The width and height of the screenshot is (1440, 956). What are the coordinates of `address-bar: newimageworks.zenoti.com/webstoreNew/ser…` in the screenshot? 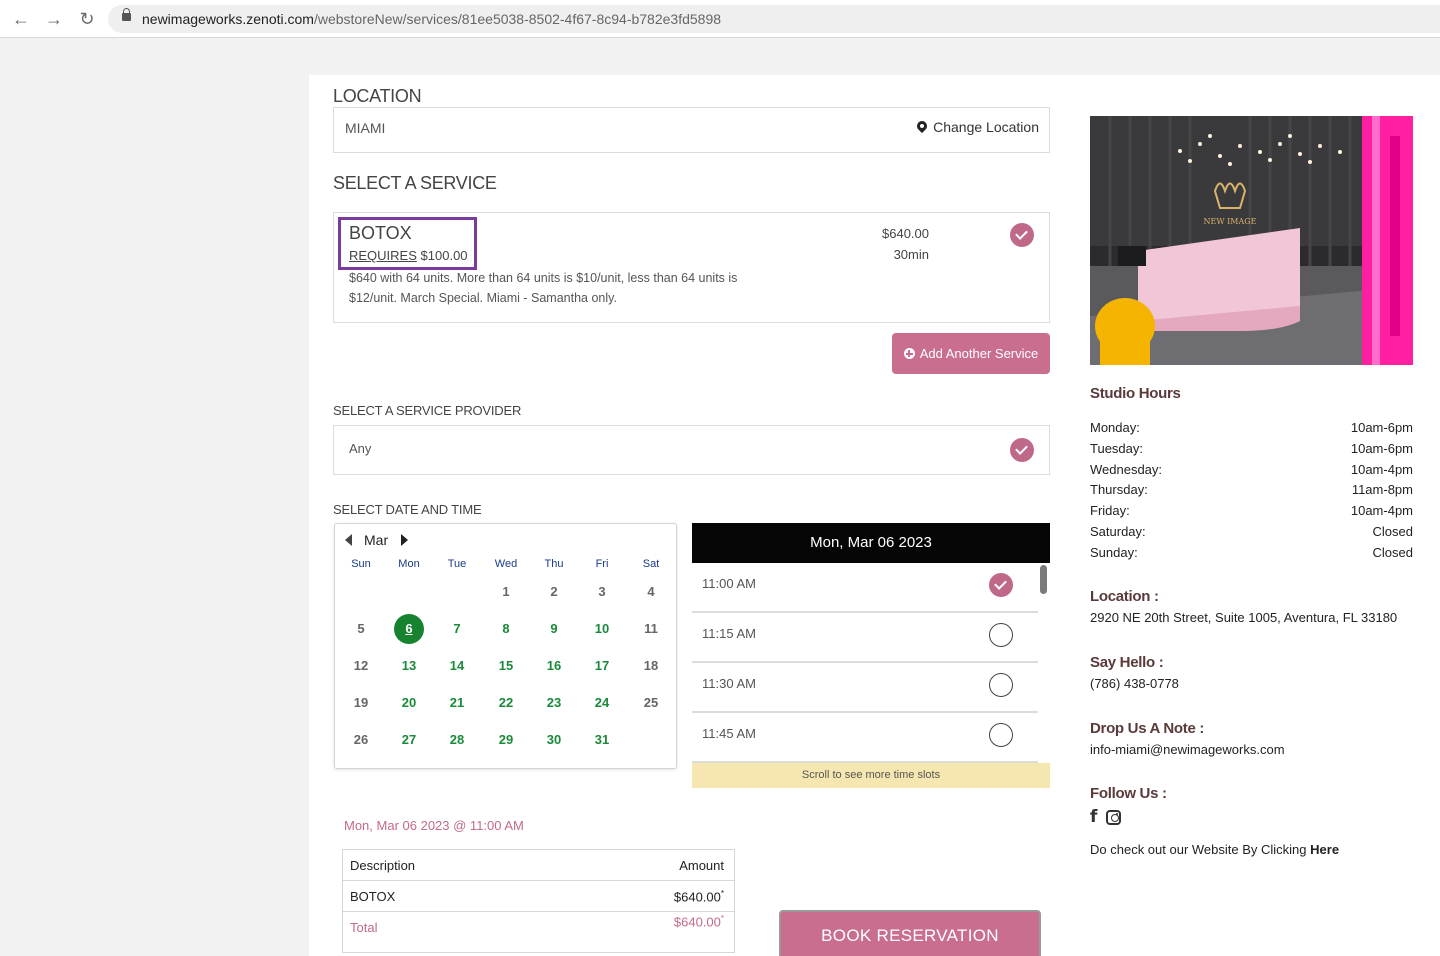 It's located at (774, 19).